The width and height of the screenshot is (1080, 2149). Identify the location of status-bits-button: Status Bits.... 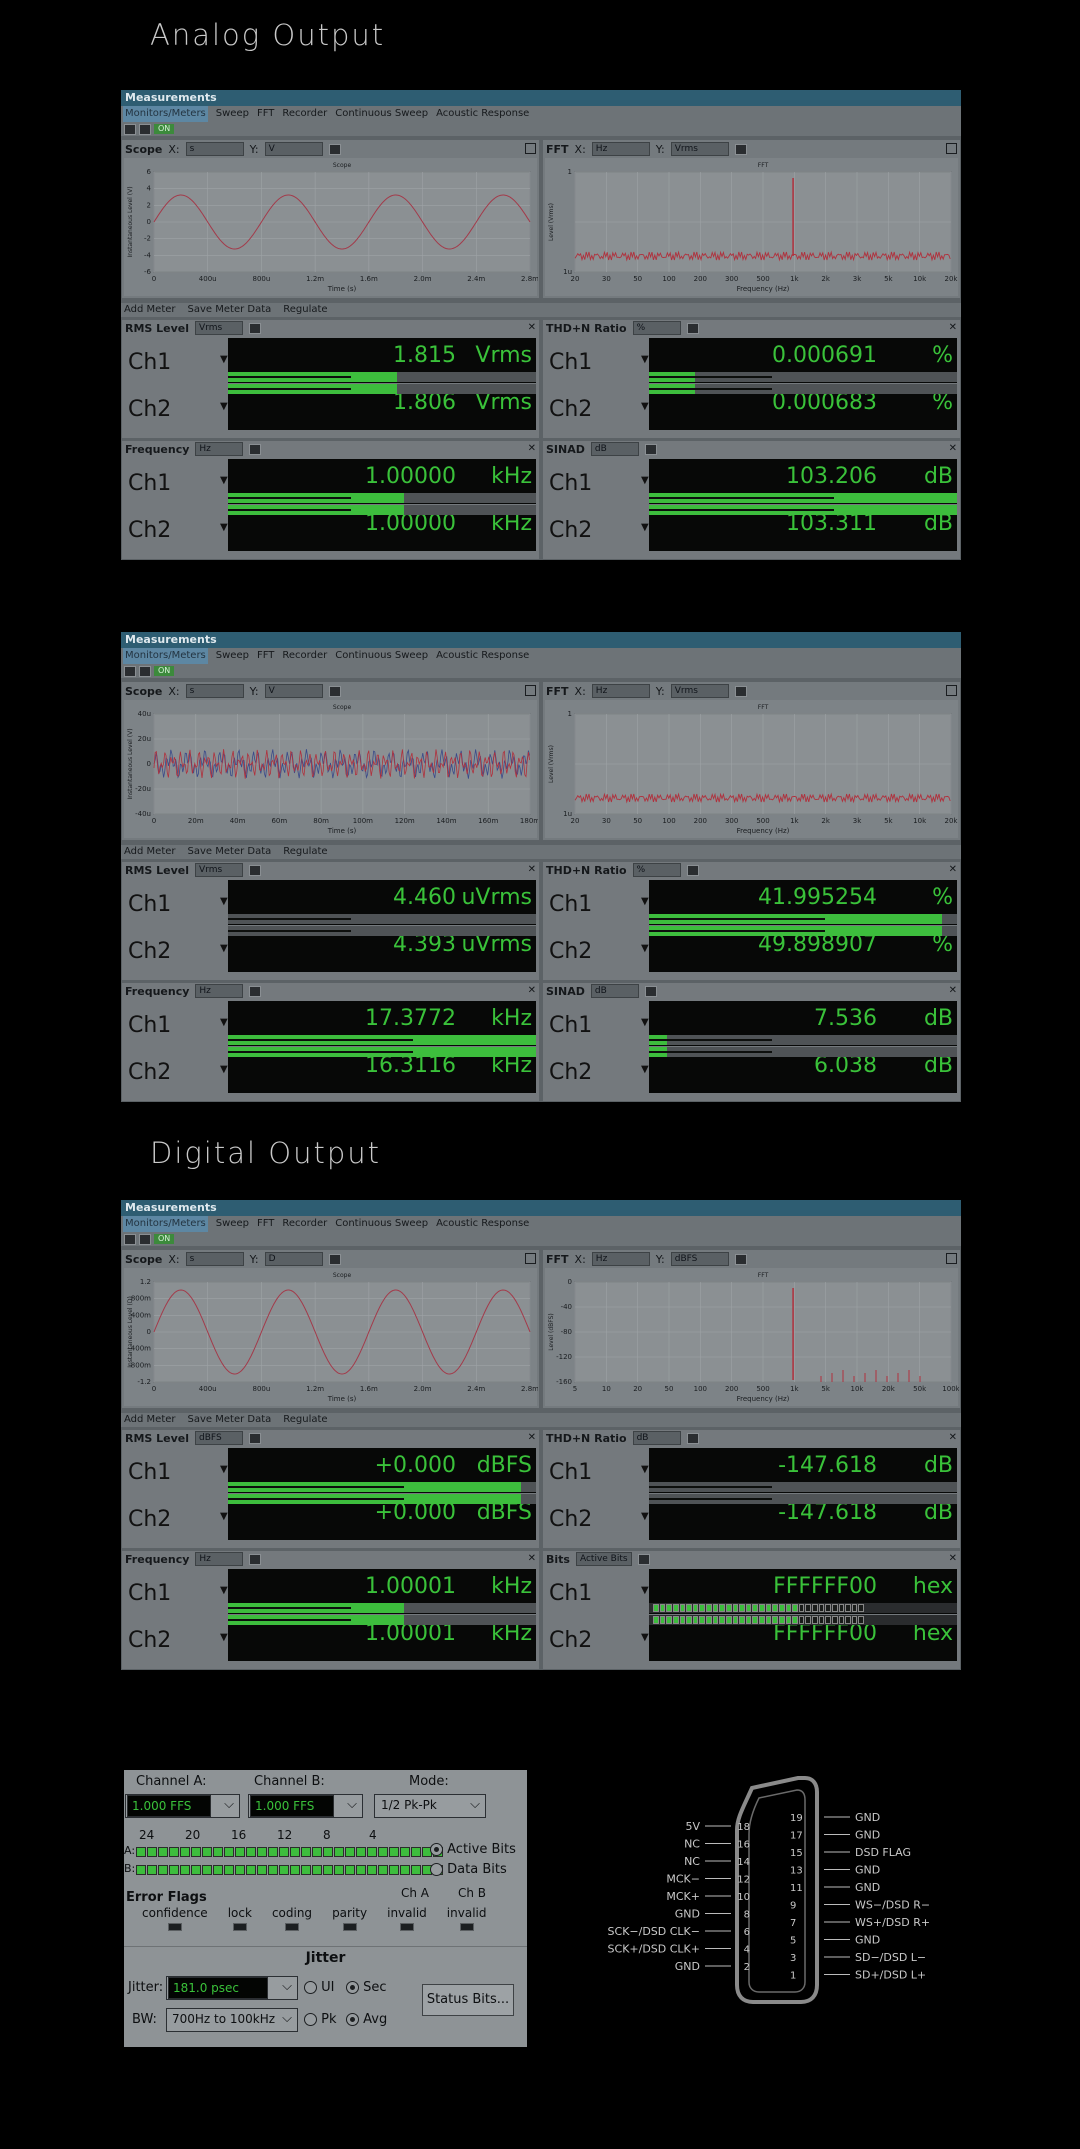
(468, 2000).